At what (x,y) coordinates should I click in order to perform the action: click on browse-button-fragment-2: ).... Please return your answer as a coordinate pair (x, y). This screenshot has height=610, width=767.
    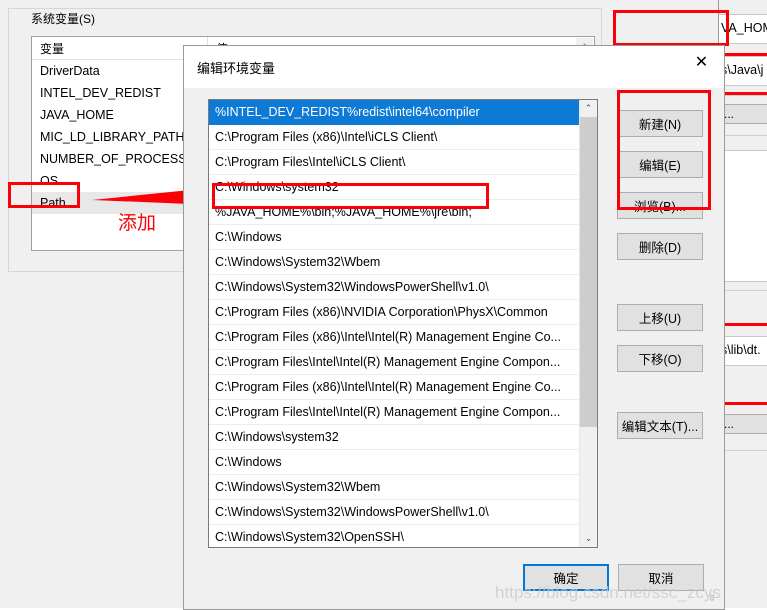
    Looking at the image, I should click on (743, 424).